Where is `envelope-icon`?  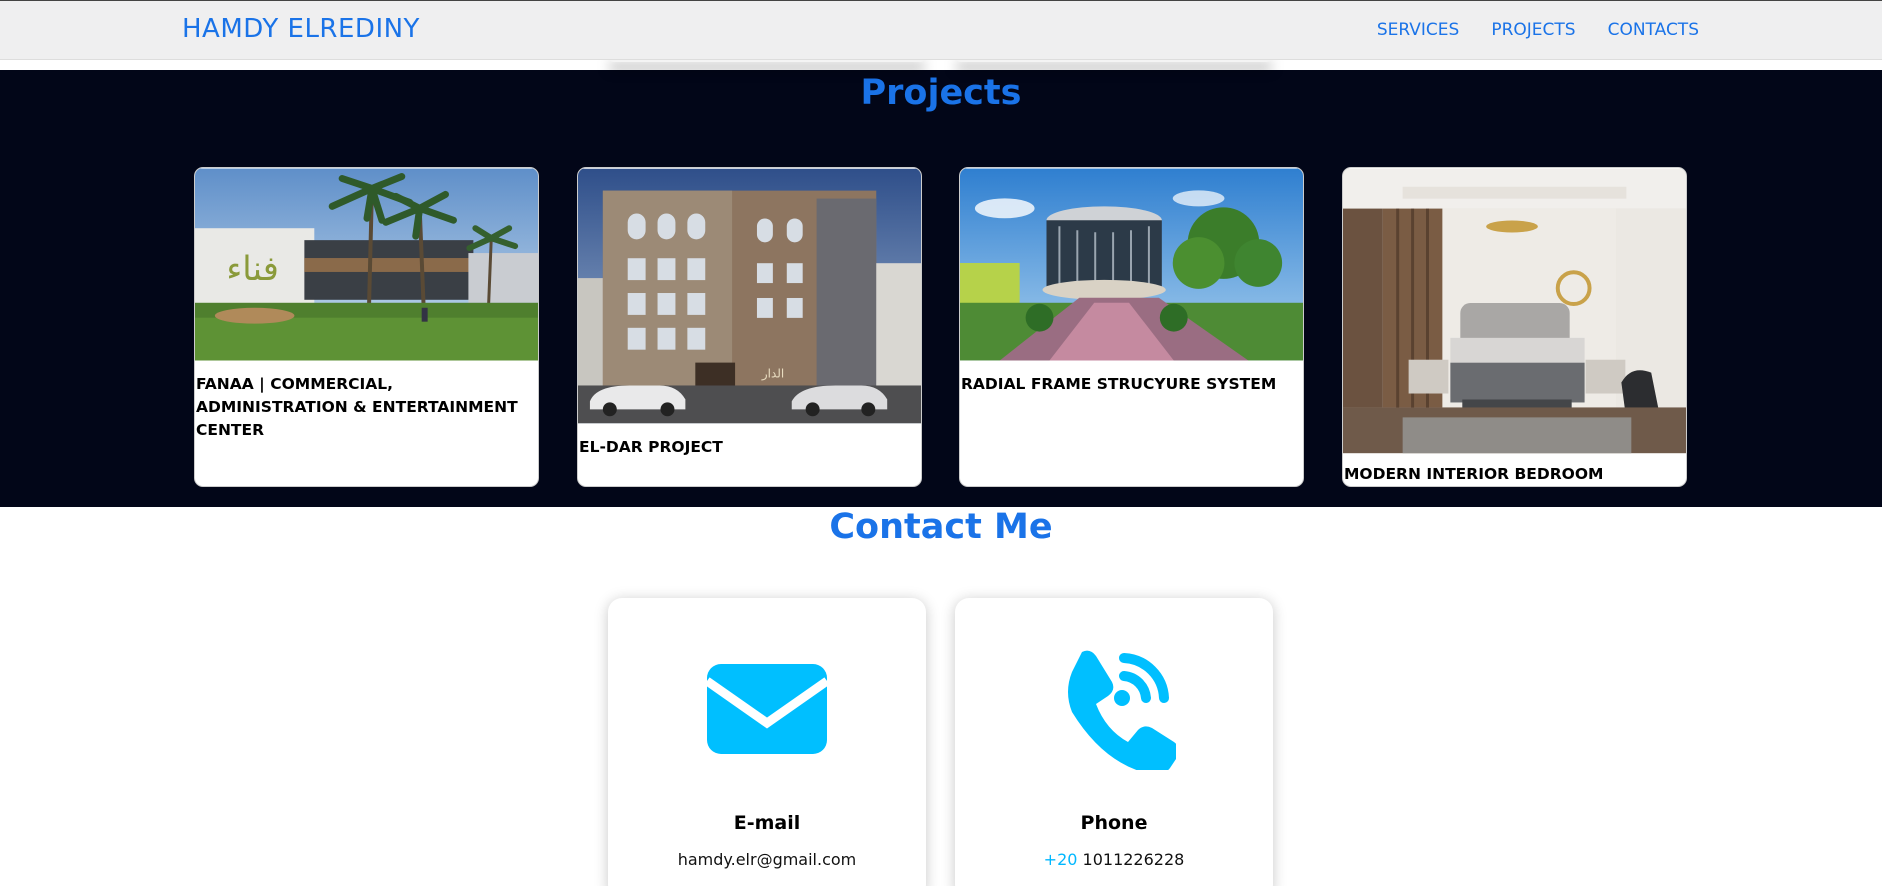 envelope-icon is located at coordinates (767, 709).